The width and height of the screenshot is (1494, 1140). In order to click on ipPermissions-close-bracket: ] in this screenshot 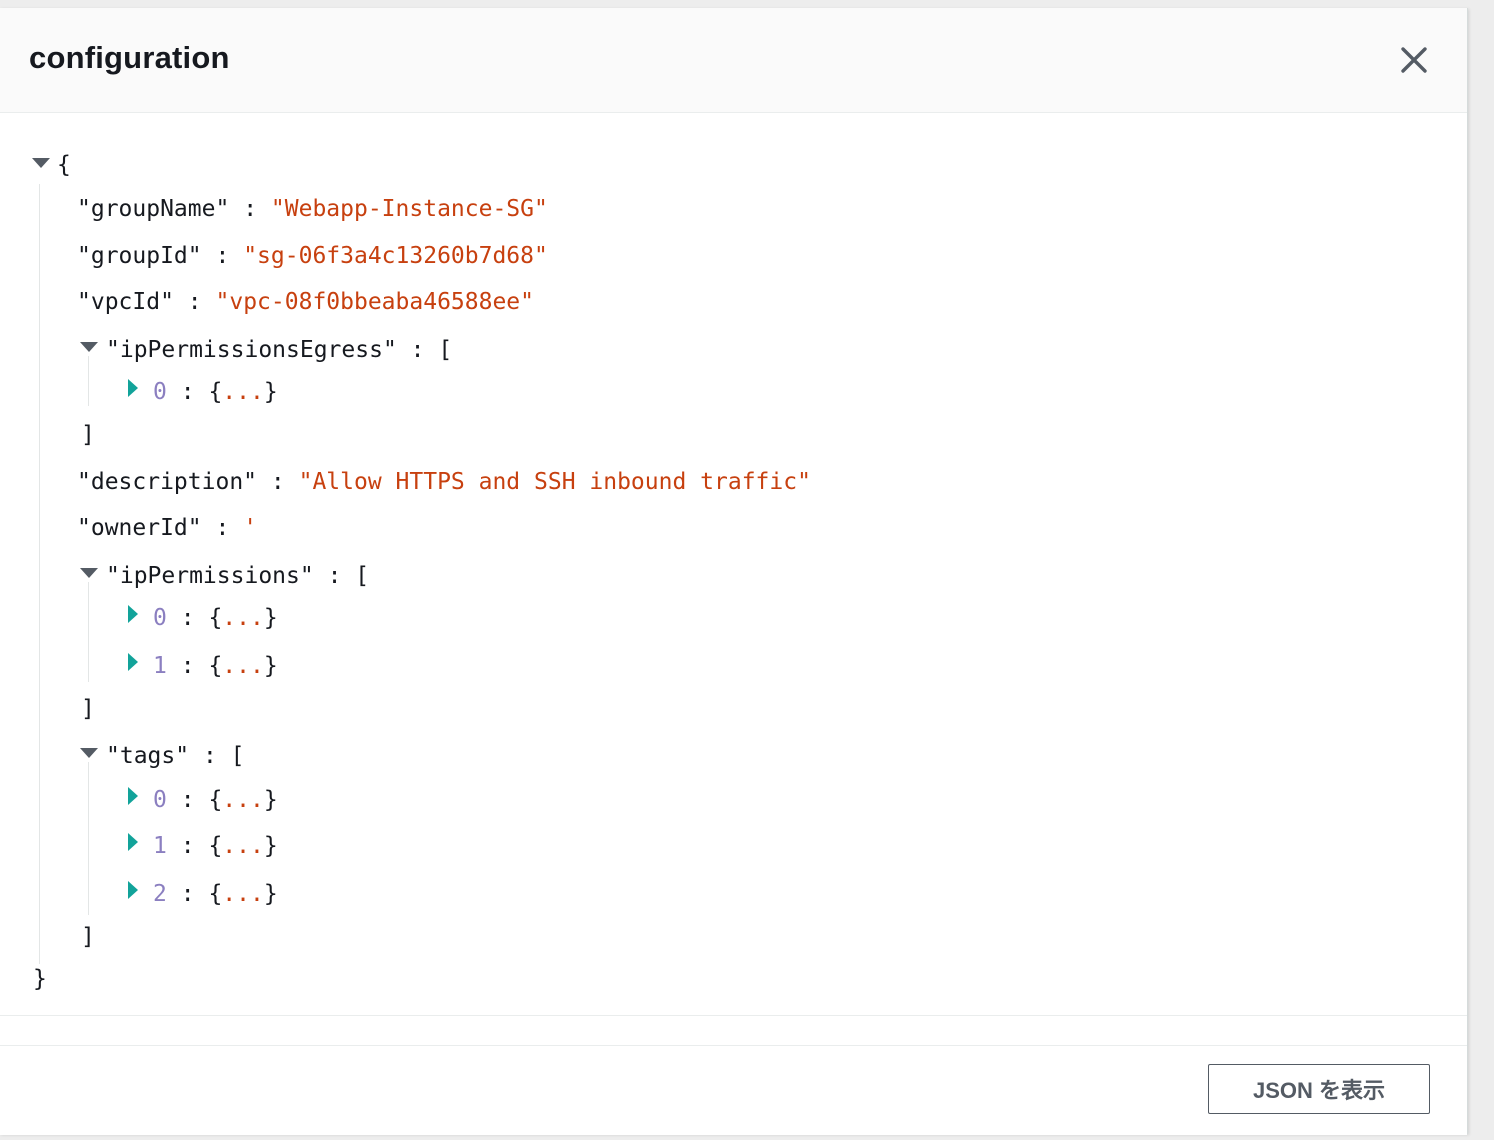, I will do `click(88, 709)`.